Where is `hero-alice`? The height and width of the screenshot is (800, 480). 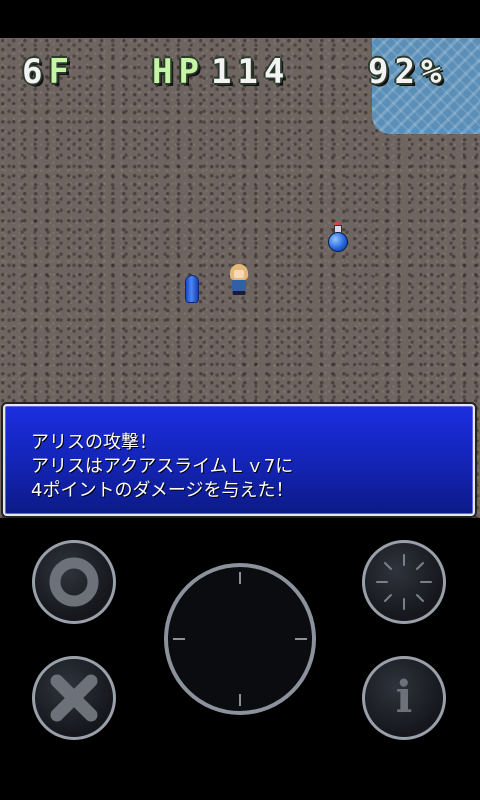
hero-alice is located at coordinates (239, 280).